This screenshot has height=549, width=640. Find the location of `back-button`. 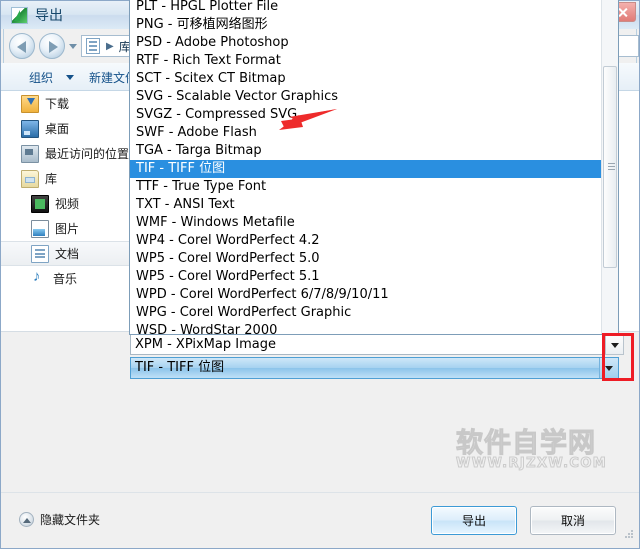

back-button is located at coordinates (22, 46).